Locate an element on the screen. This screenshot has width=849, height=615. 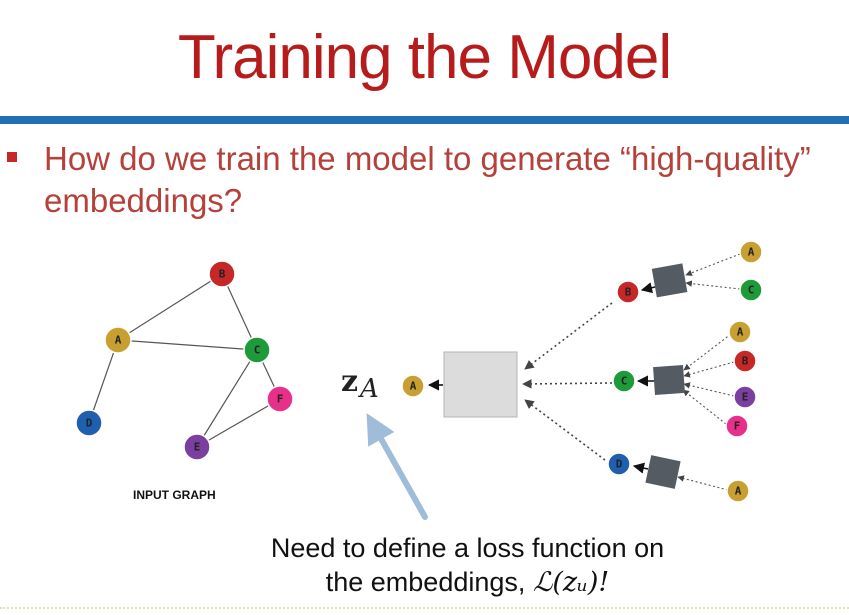
aggregator-box-b is located at coordinates (669, 280).